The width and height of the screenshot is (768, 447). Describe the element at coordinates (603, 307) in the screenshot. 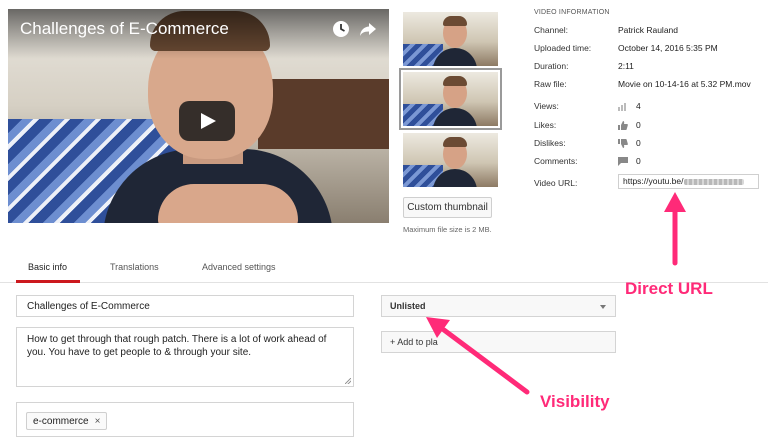

I see `chevron-down-icon` at that location.